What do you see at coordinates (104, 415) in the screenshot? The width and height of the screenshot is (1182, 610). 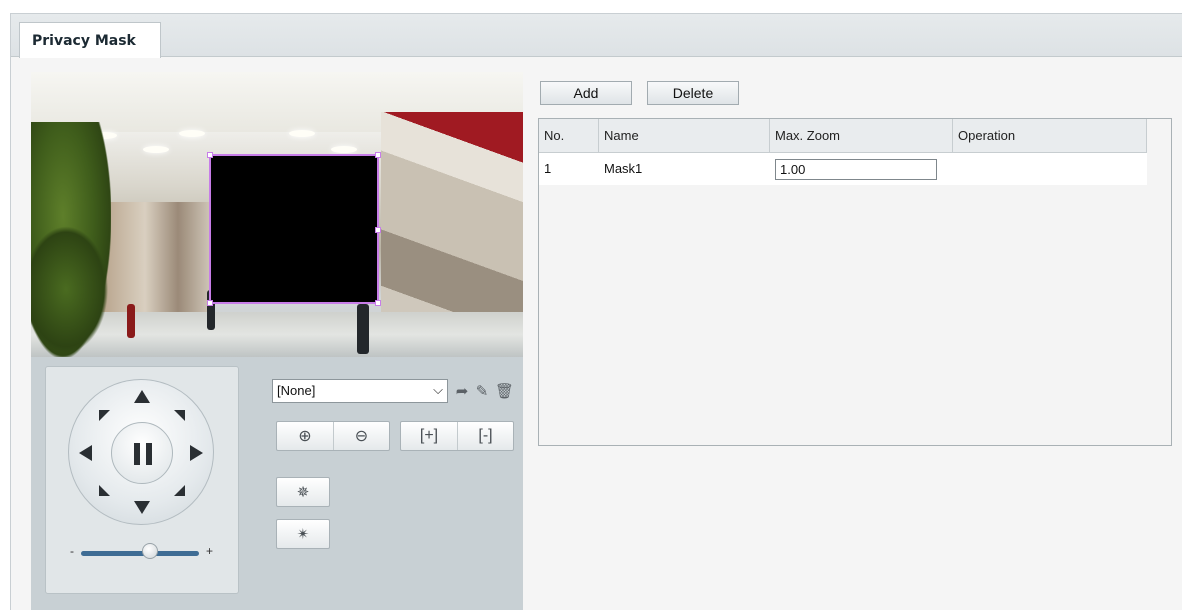 I see `ptz-up-left-icon` at bounding box center [104, 415].